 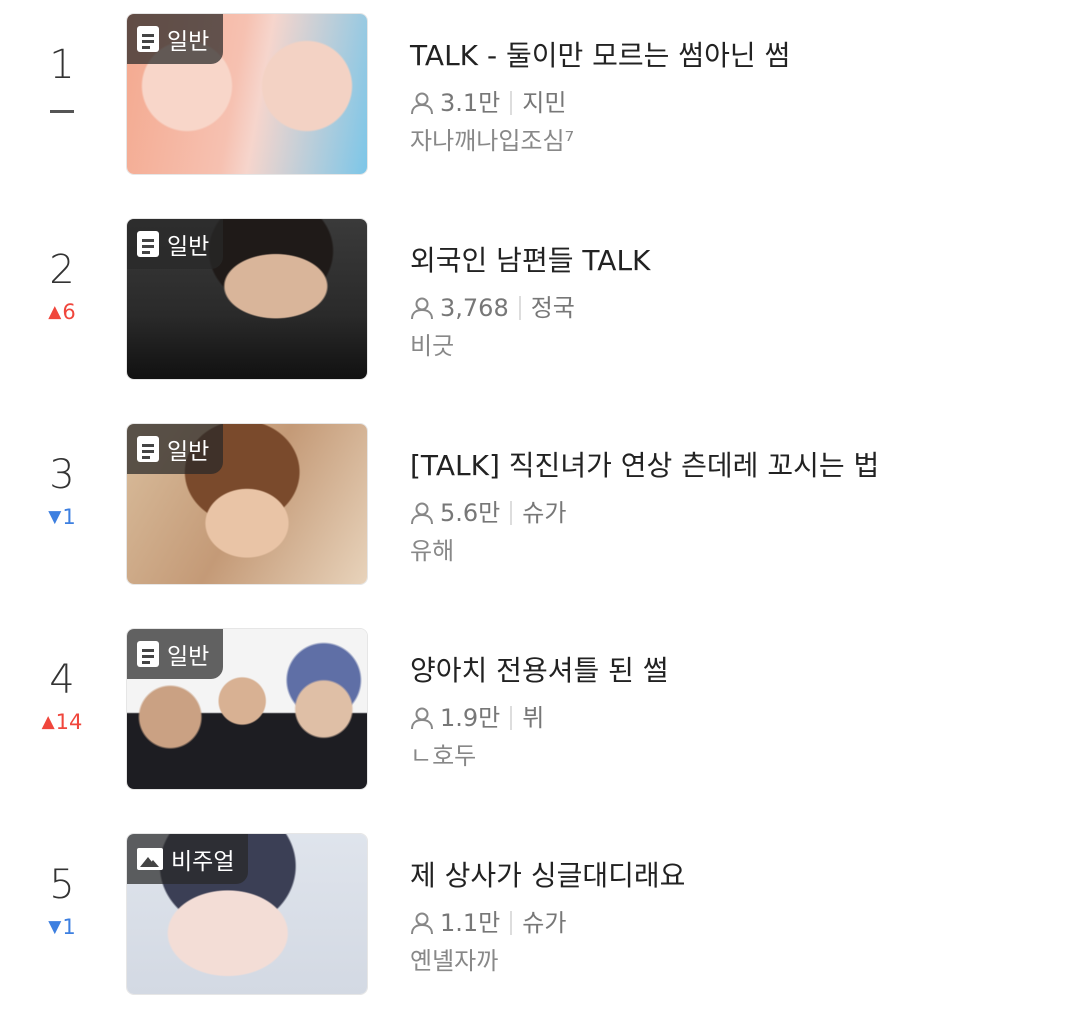 What do you see at coordinates (735, 466) in the screenshot?
I see `story-title: [TALK] 직진녀가 연상 츤데레 꼬시는 법` at bounding box center [735, 466].